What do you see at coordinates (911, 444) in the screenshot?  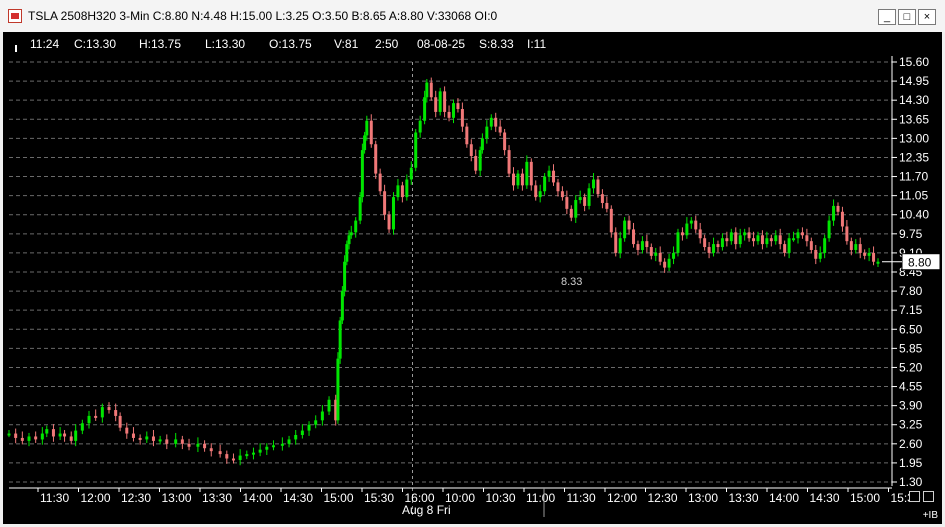 I see `price-tick-label: 2.60` at bounding box center [911, 444].